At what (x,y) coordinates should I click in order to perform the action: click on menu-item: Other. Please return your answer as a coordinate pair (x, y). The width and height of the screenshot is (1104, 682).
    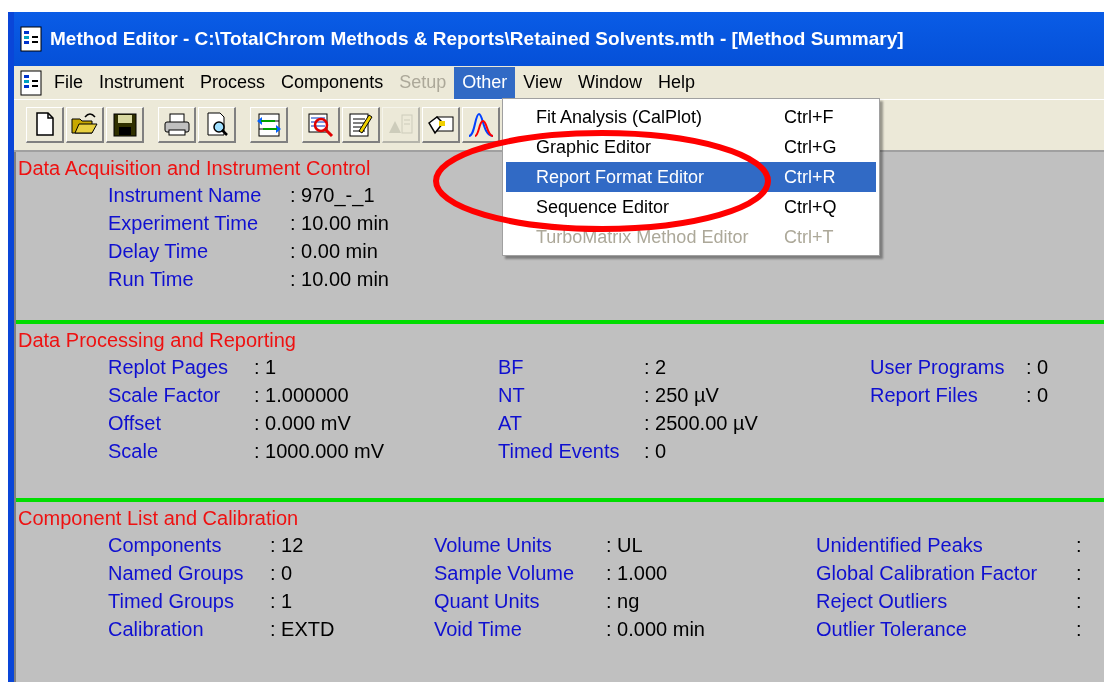
    Looking at the image, I should click on (485, 82).